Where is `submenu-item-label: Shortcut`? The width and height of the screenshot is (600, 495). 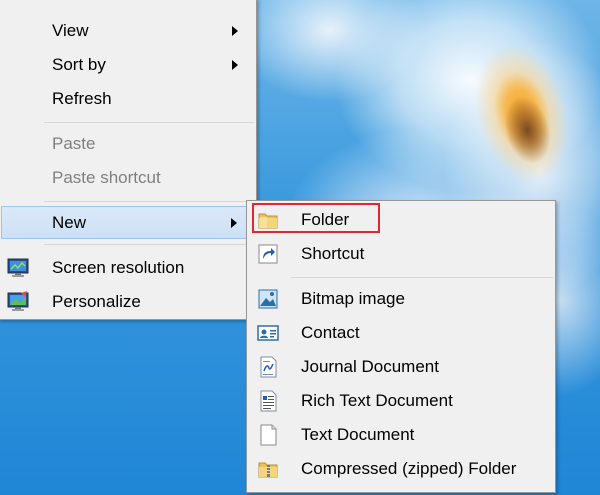
submenu-item-label: Shortcut is located at coordinates (333, 253).